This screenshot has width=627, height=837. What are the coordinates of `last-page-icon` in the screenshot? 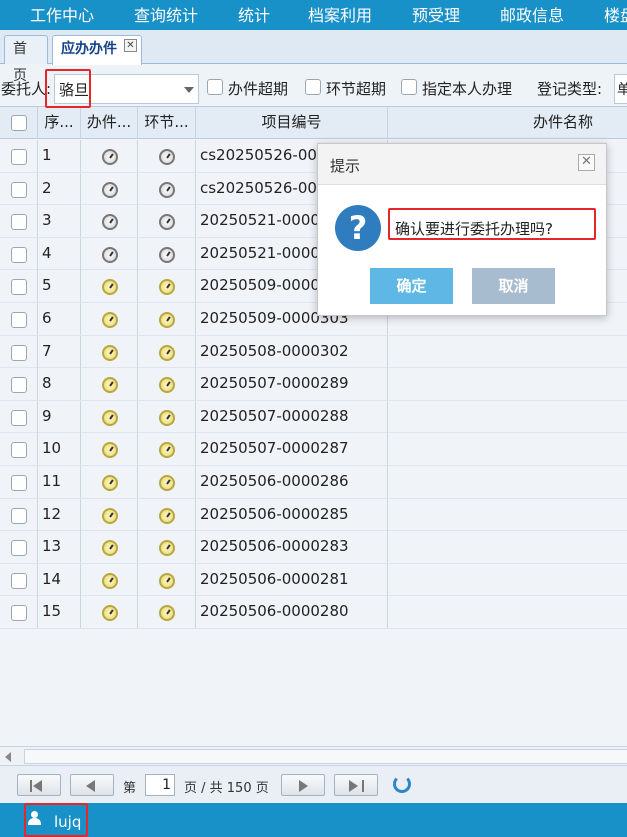 It's located at (353, 786).